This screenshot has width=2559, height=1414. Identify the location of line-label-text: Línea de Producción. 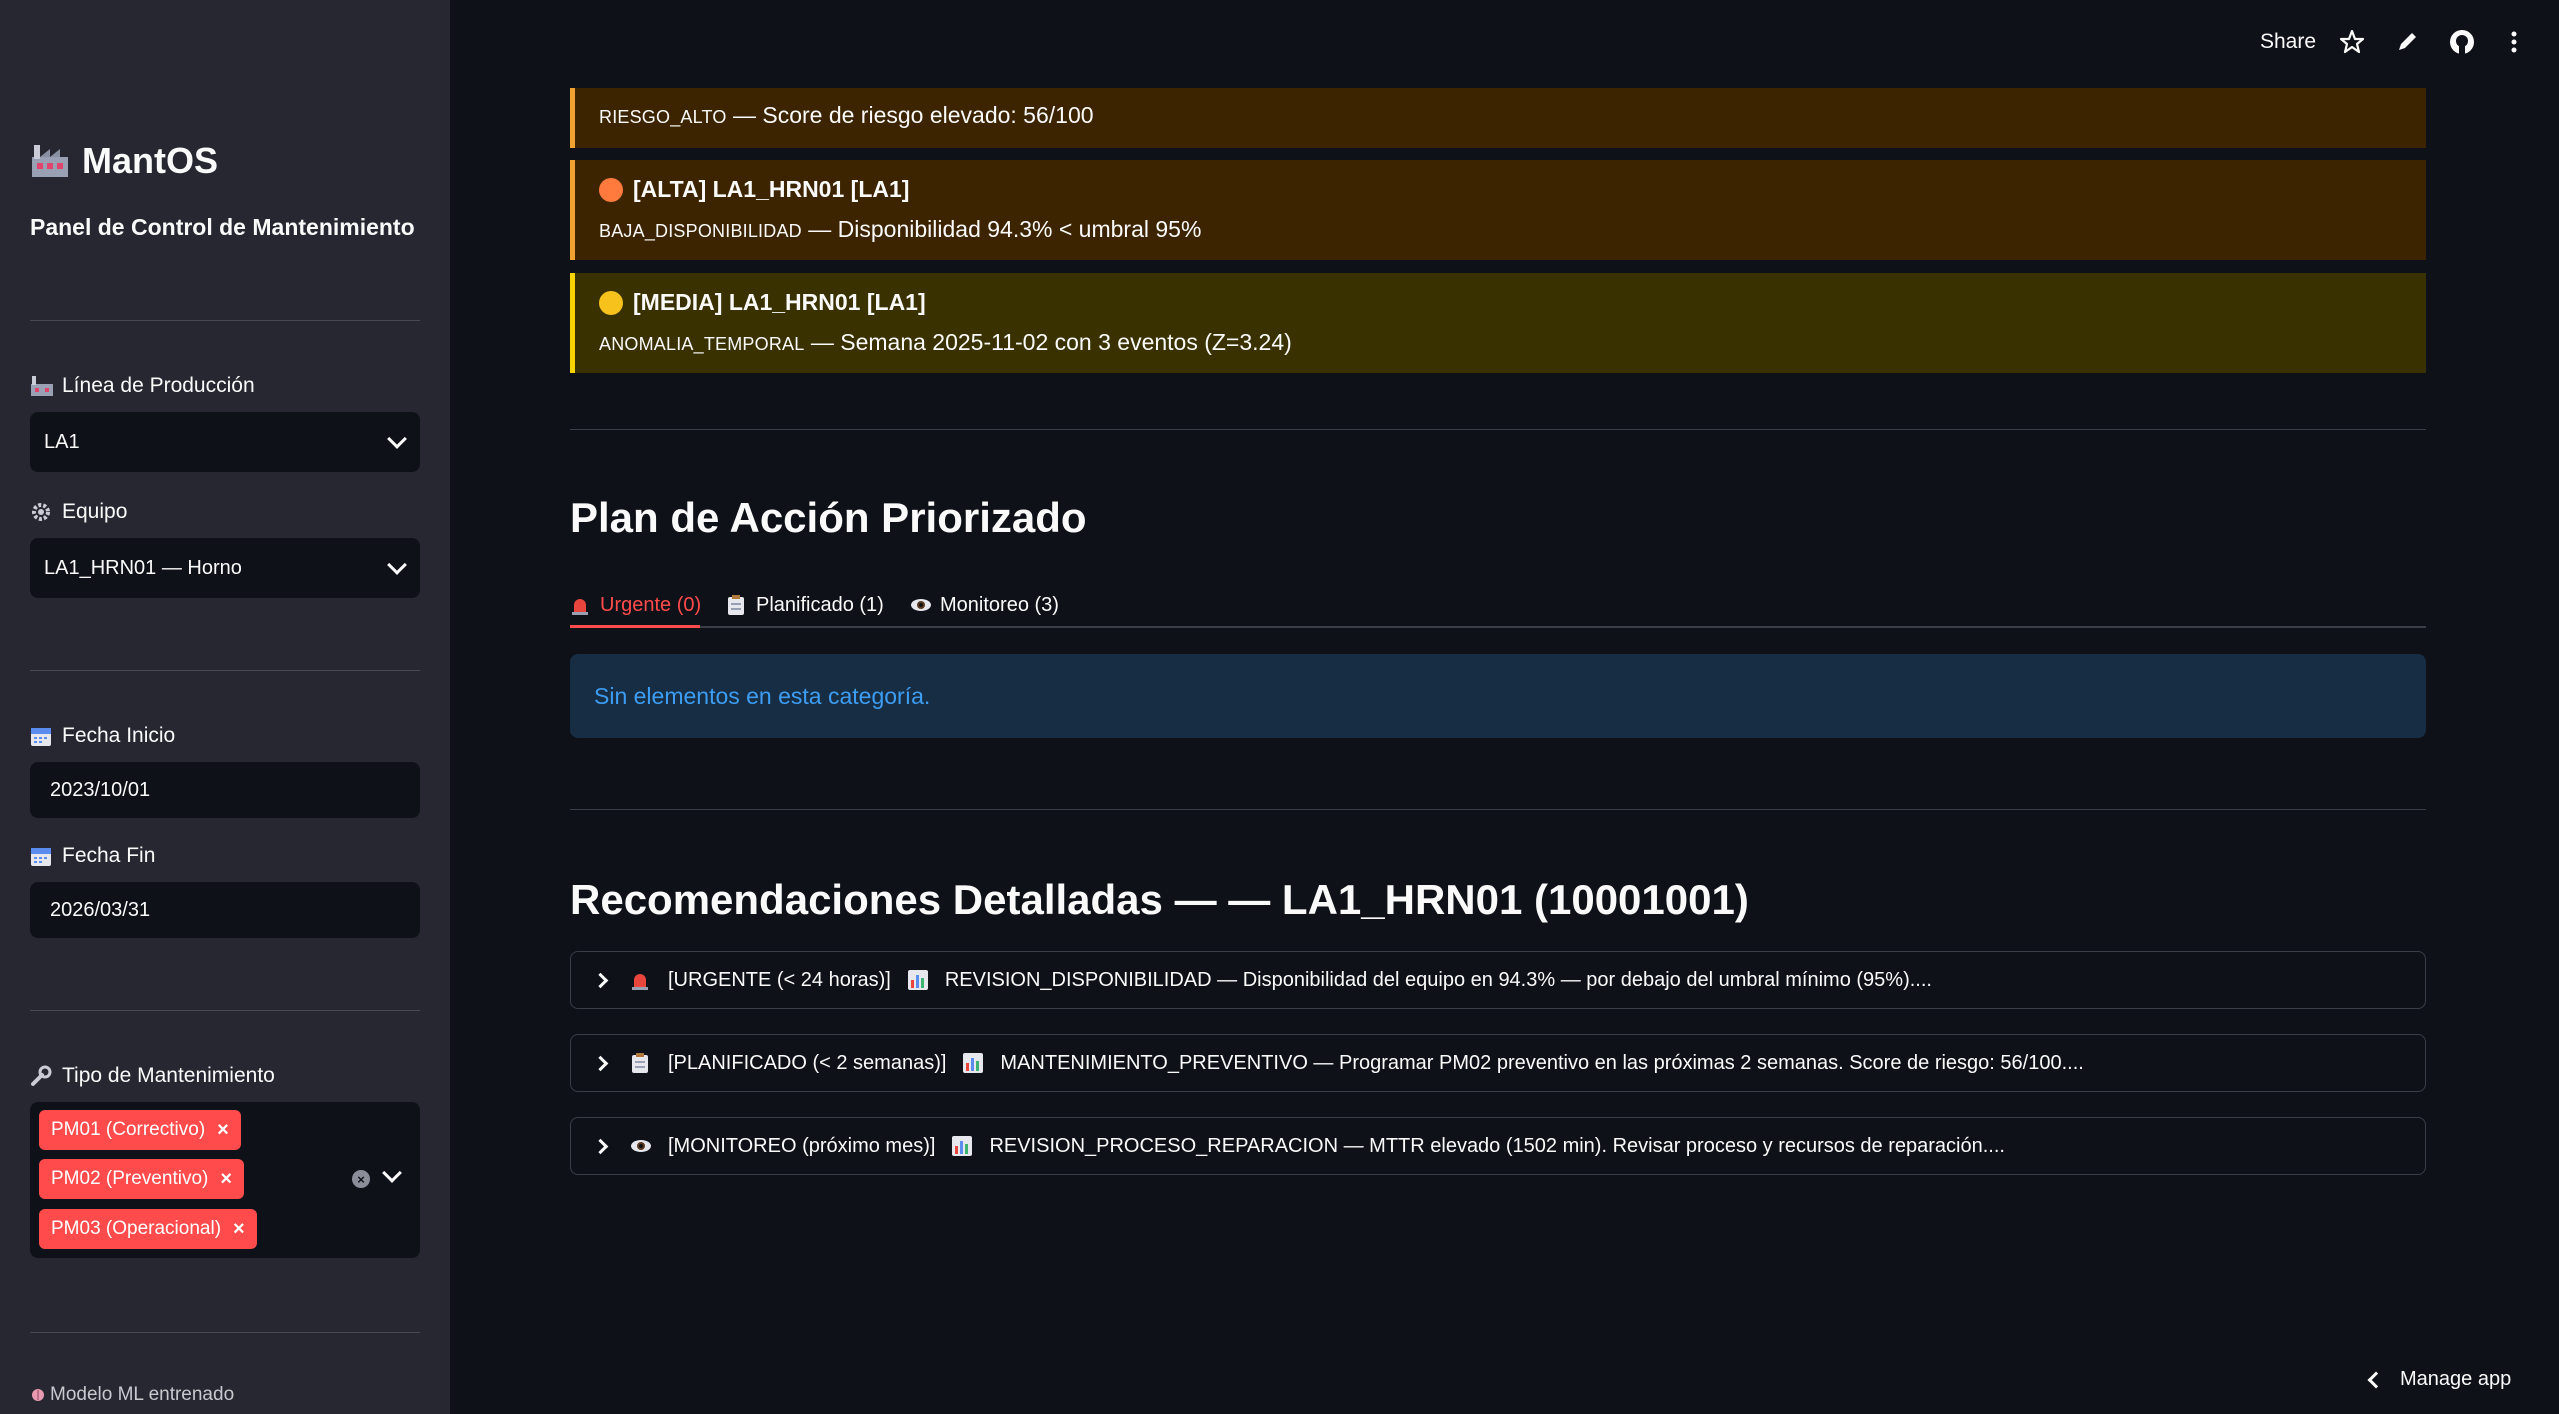
(158, 385).